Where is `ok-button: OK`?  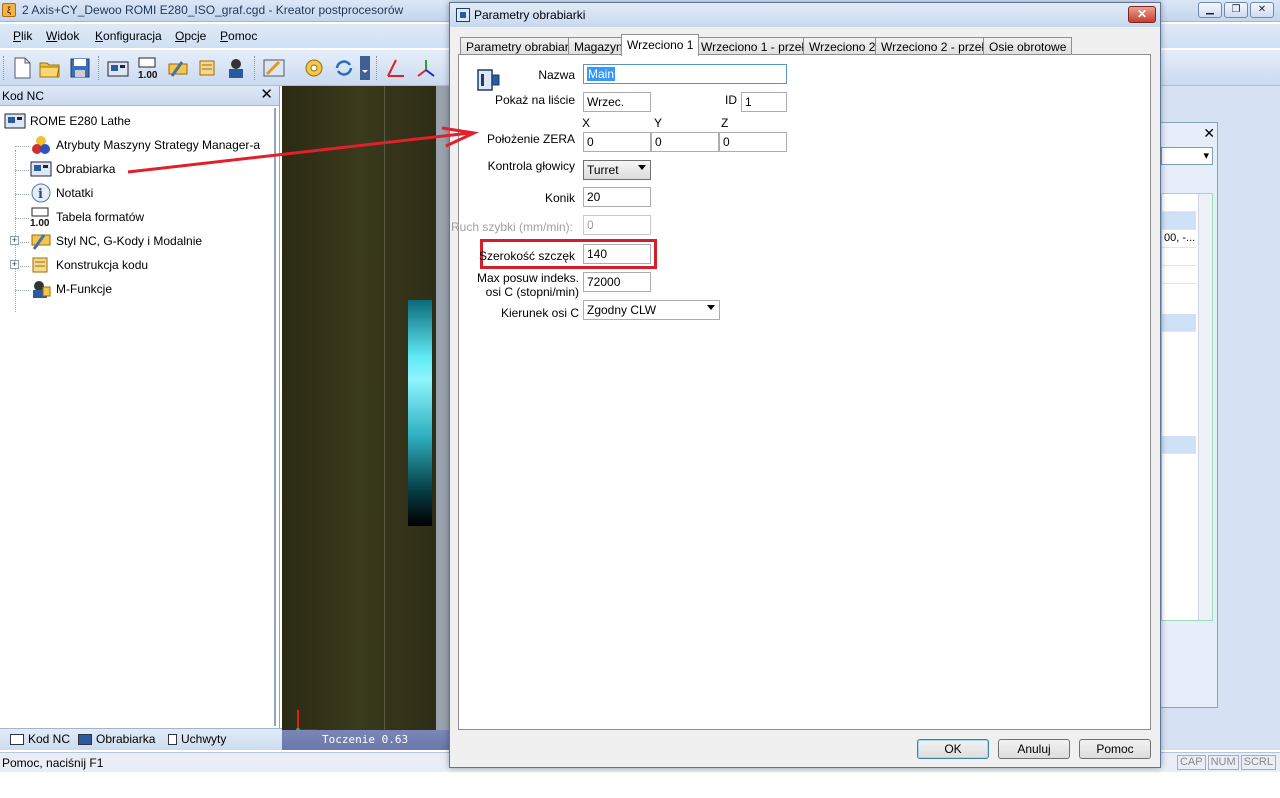 ok-button: OK is located at coordinates (953, 749).